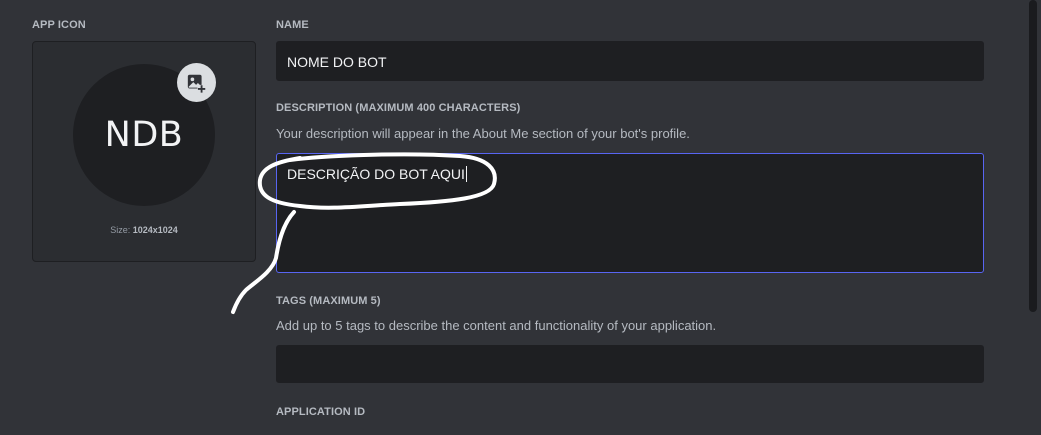  What do you see at coordinates (59, 25) in the screenshot?
I see `app-icon-label: APP ICON` at bounding box center [59, 25].